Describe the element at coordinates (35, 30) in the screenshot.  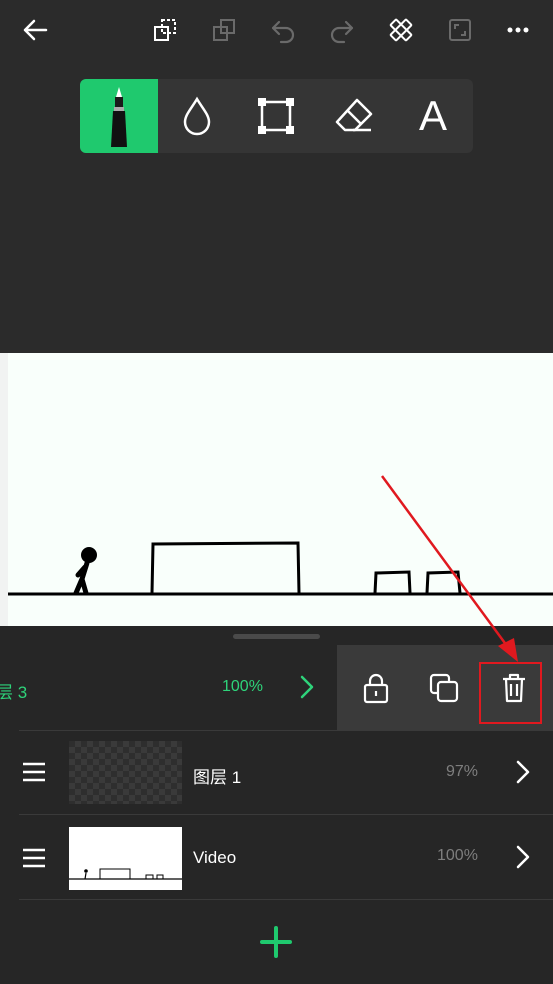
I see `back-arrow-icon` at that location.